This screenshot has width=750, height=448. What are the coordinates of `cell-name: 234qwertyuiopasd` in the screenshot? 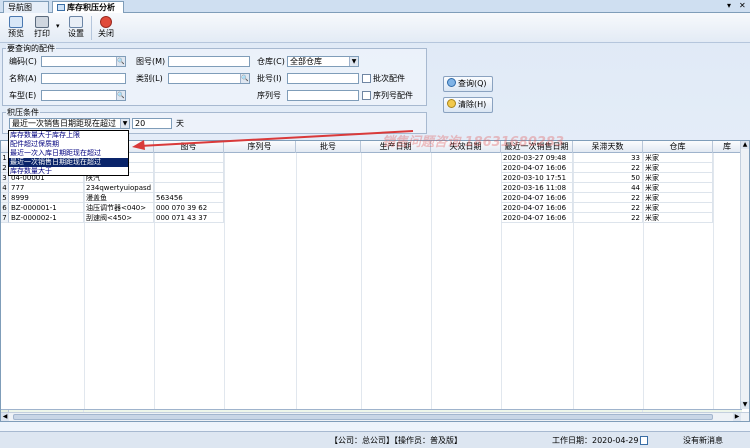 It's located at (119, 188).